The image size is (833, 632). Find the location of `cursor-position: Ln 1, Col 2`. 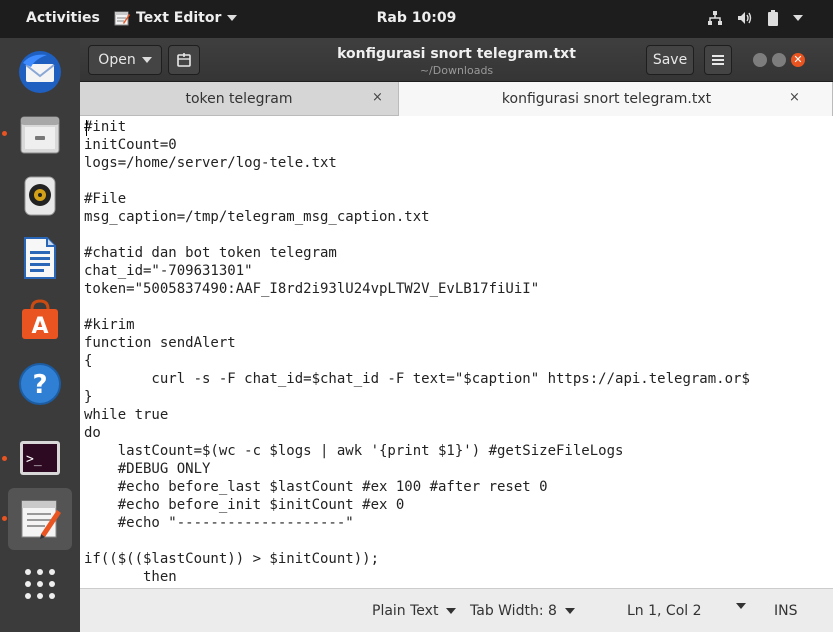

cursor-position: Ln 1, Col 2 is located at coordinates (664, 611).